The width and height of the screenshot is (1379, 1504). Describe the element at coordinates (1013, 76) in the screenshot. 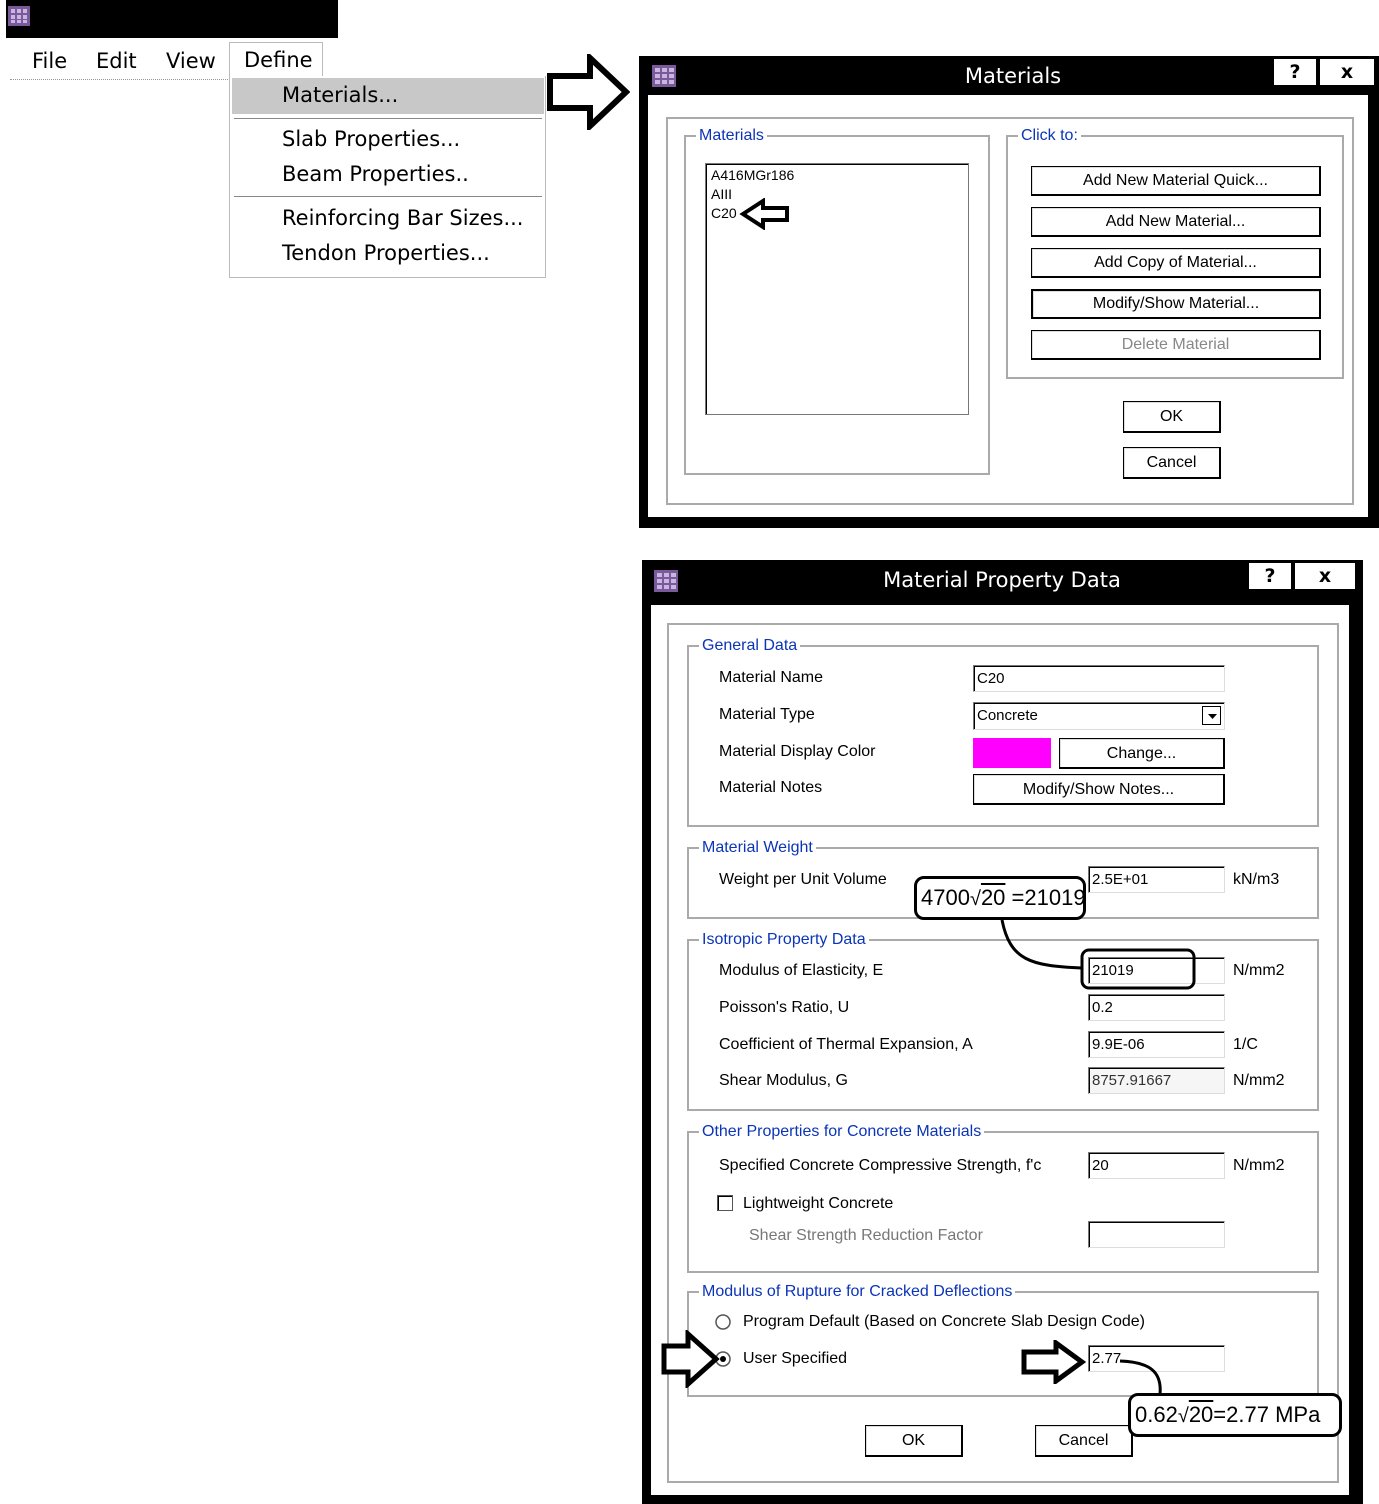

I see `dialog-title: Materials` at that location.